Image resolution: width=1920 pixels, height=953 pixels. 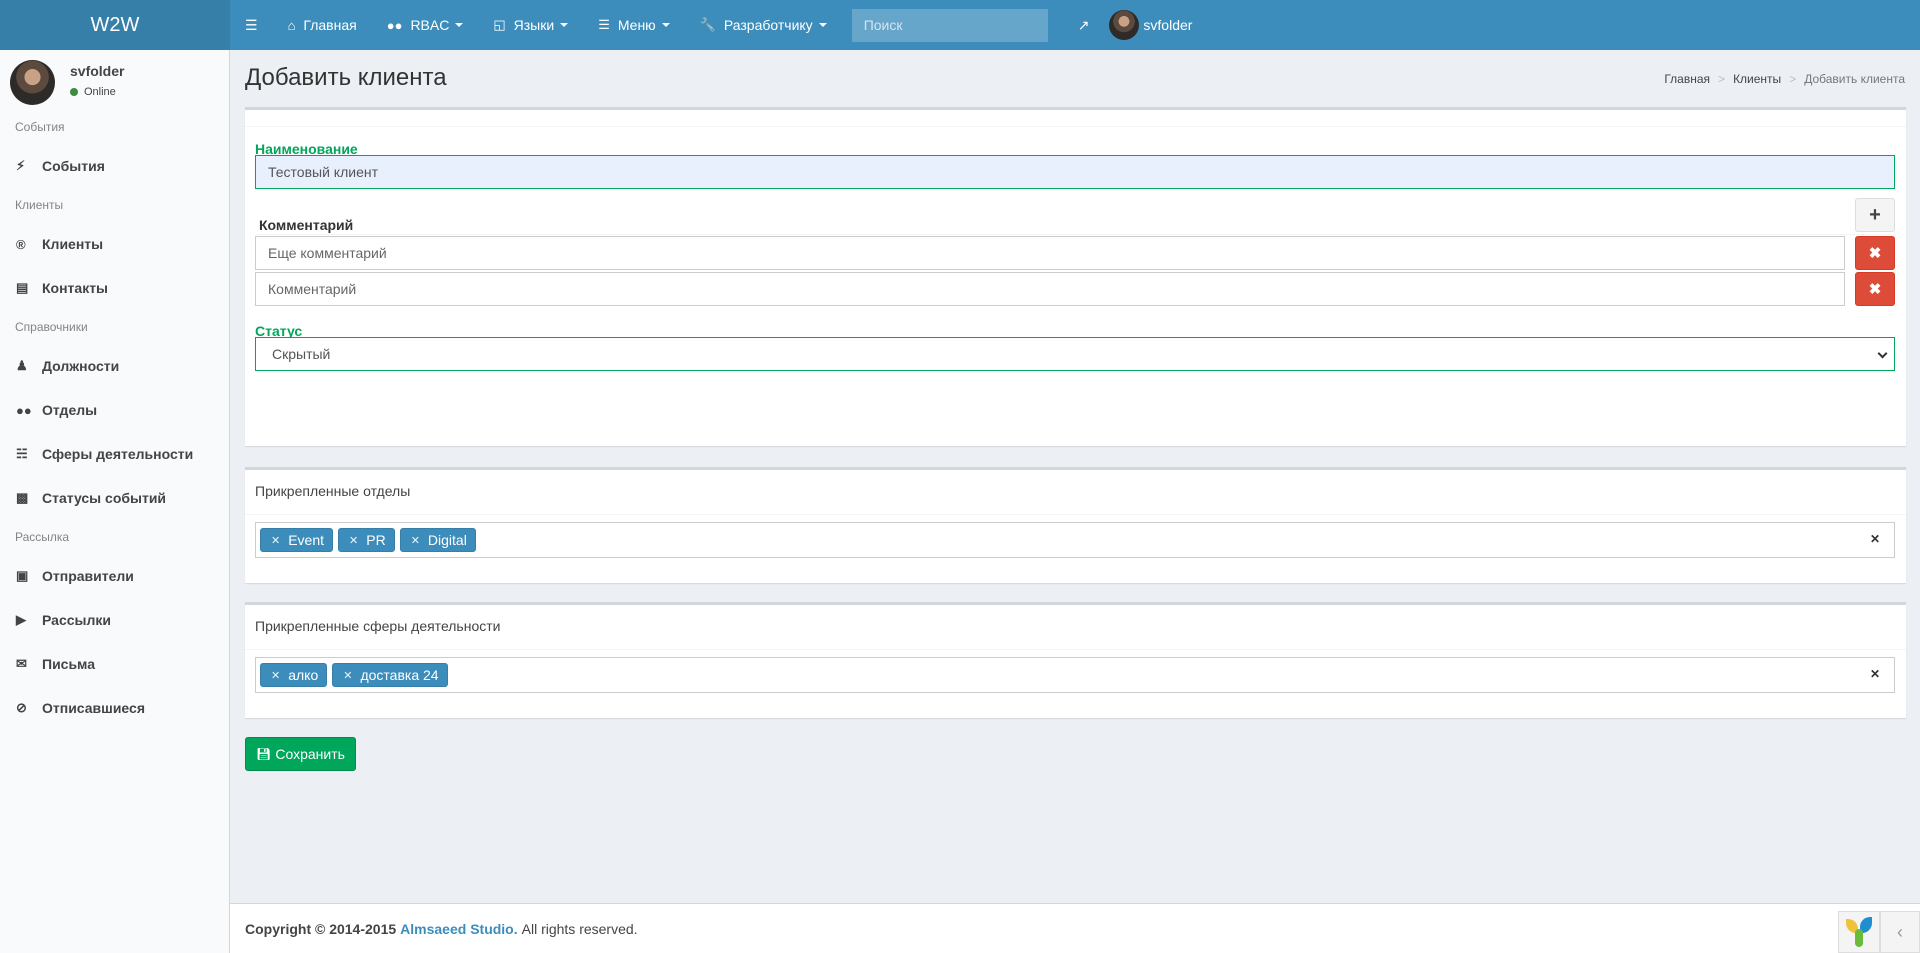 I want to click on address-card-icon: ▤, so click(x=22, y=287).